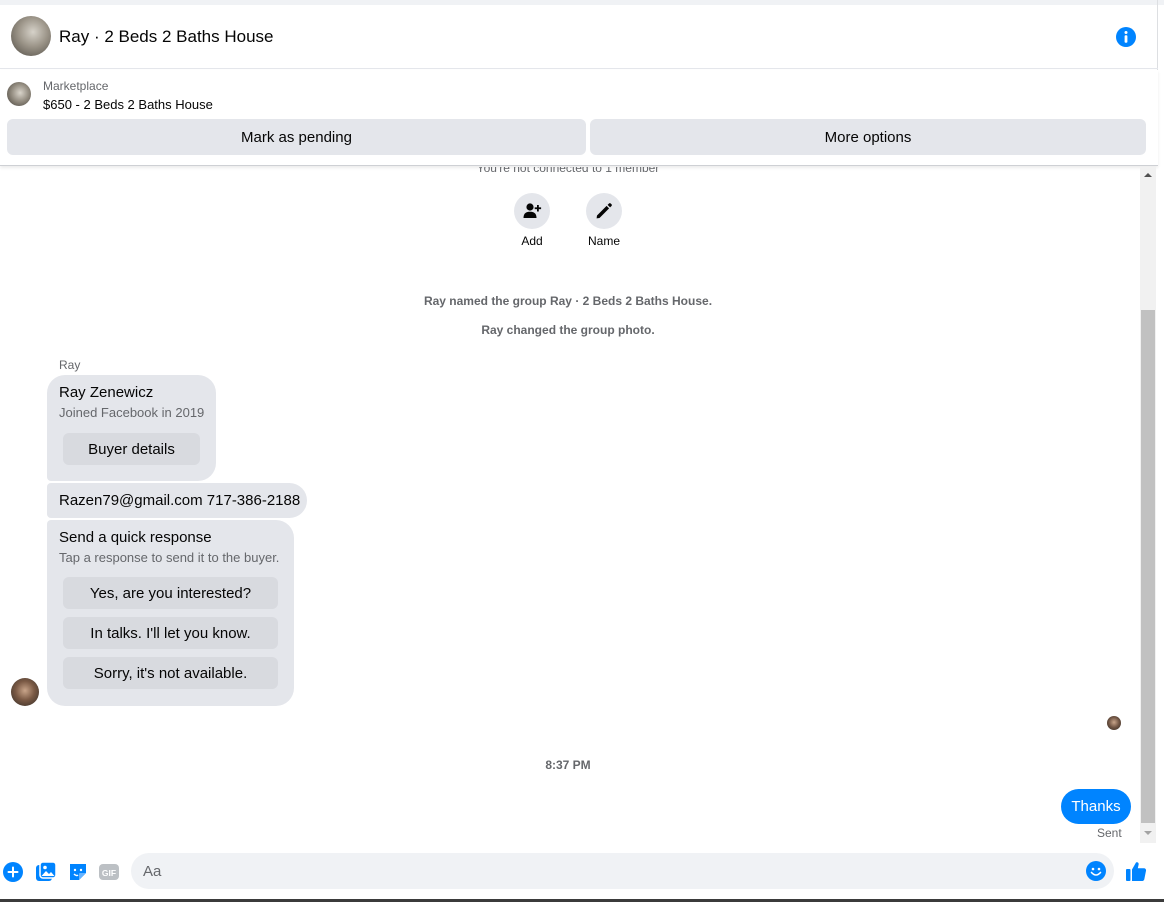 The image size is (1164, 902). I want to click on photo-icon, so click(46, 872).